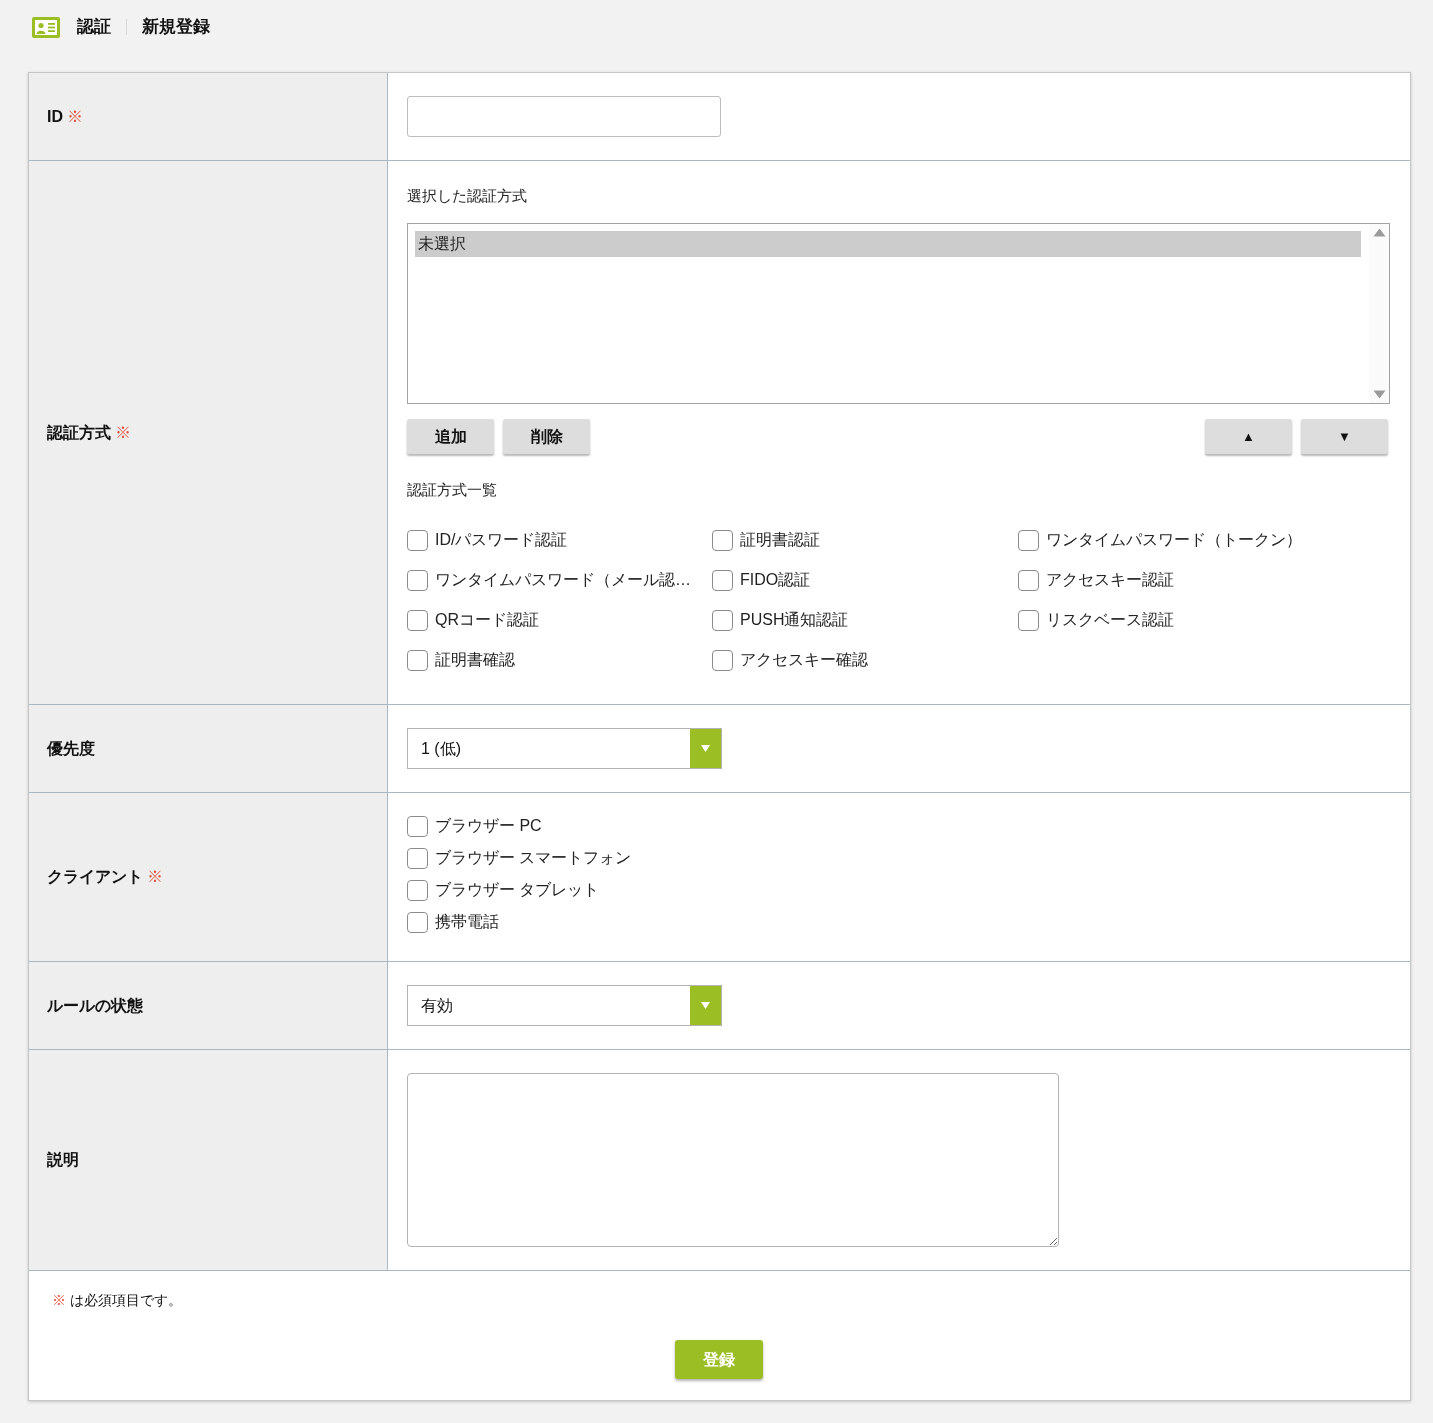  I want to click on checkbox-option: FIDO認証, so click(761, 580).